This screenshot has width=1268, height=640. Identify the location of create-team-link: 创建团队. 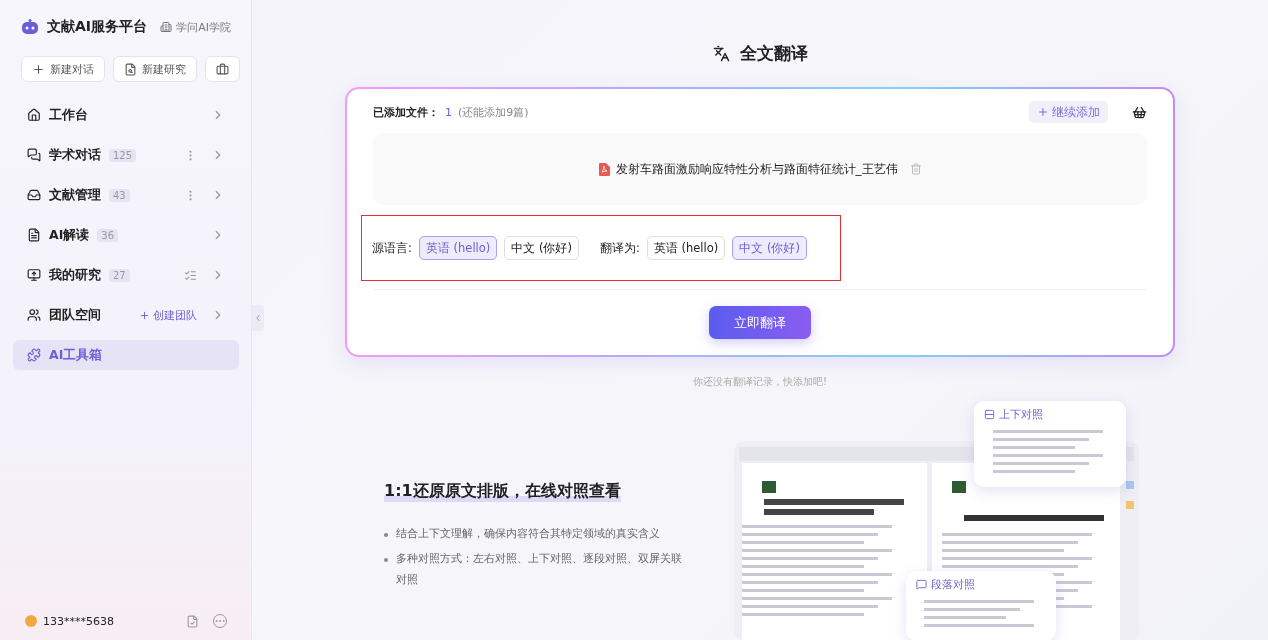
(168, 315).